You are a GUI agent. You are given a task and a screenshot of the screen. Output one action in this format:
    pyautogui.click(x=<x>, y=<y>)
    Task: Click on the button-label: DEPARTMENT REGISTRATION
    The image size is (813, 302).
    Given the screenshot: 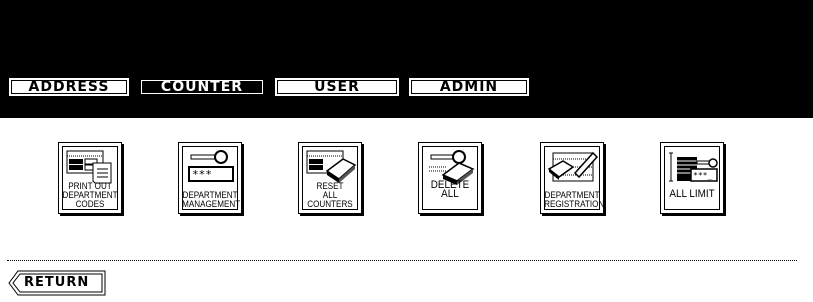 What is the action you would take?
    pyautogui.click(x=574, y=199)
    